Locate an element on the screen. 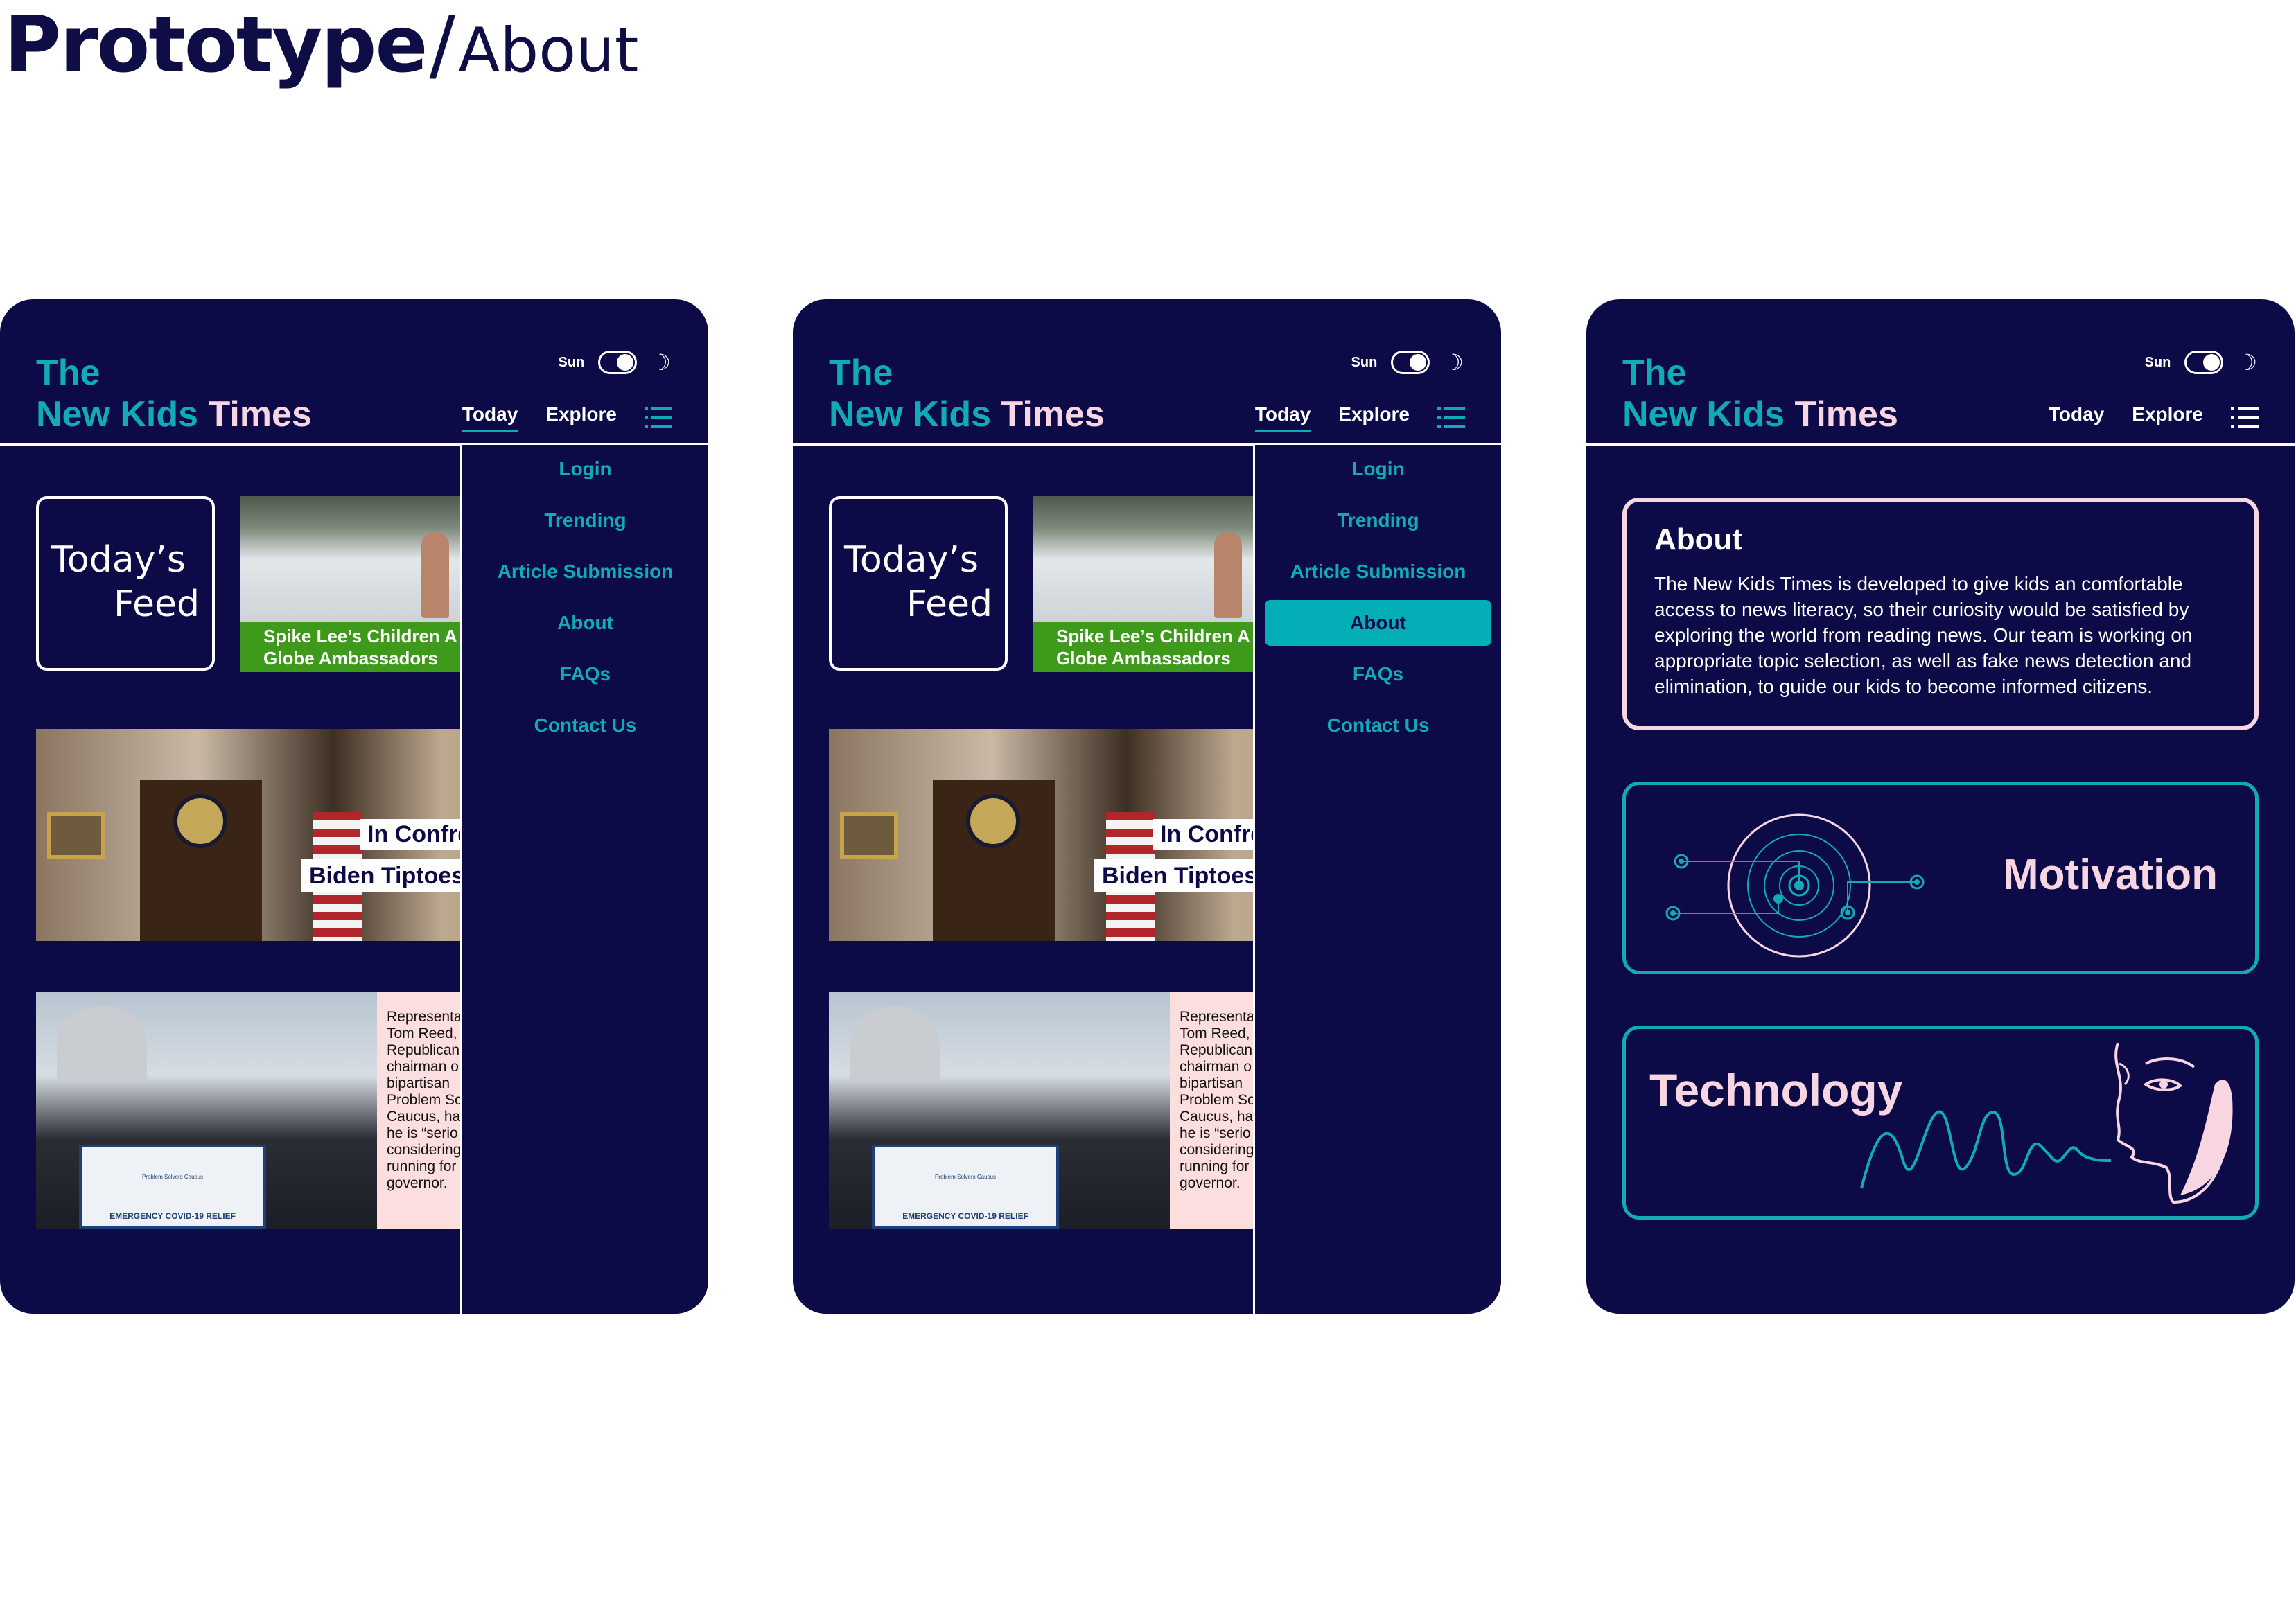 The width and height of the screenshot is (2296, 1602). motivation-label: Motivation is located at coordinates (2110, 875).